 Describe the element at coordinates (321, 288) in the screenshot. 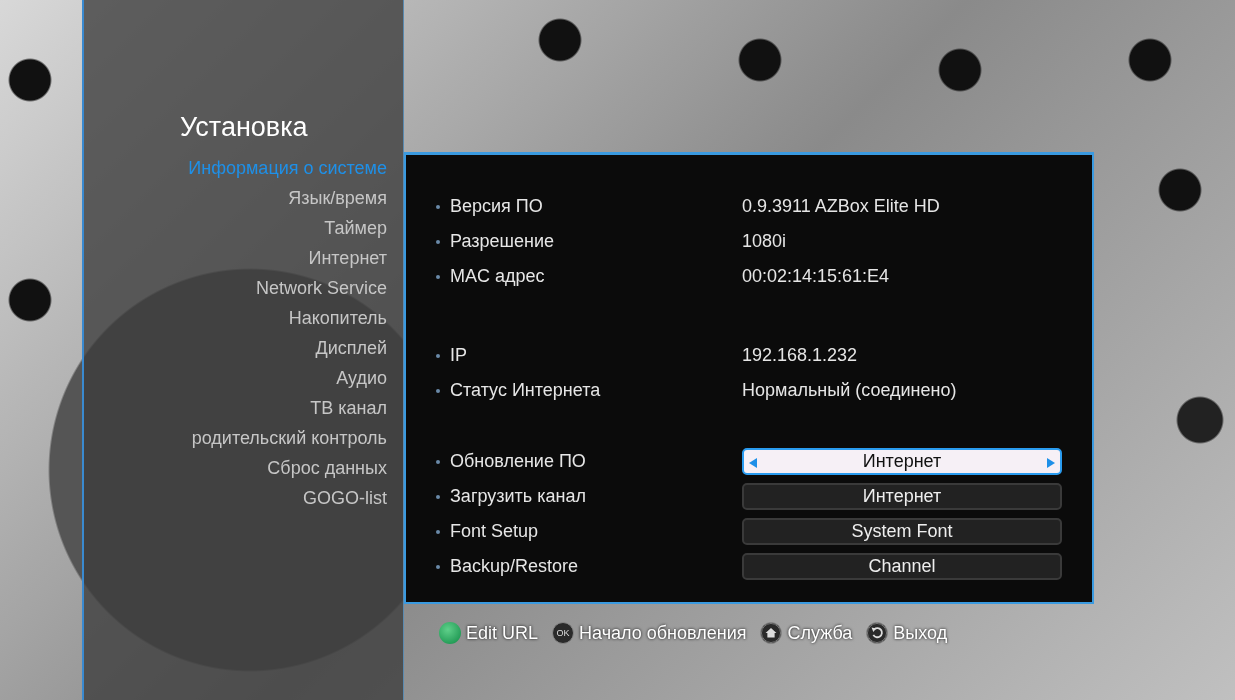

I see `menu-item: Network Service` at that location.